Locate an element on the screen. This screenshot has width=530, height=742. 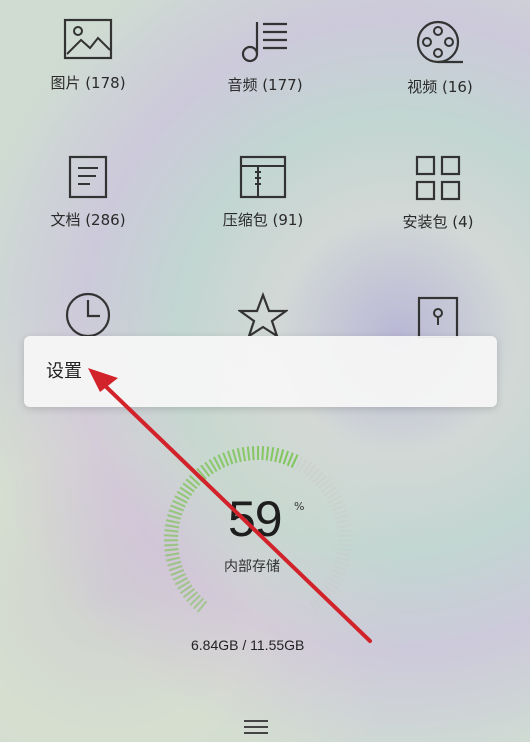
clock-icon is located at coordinates (88, 314).